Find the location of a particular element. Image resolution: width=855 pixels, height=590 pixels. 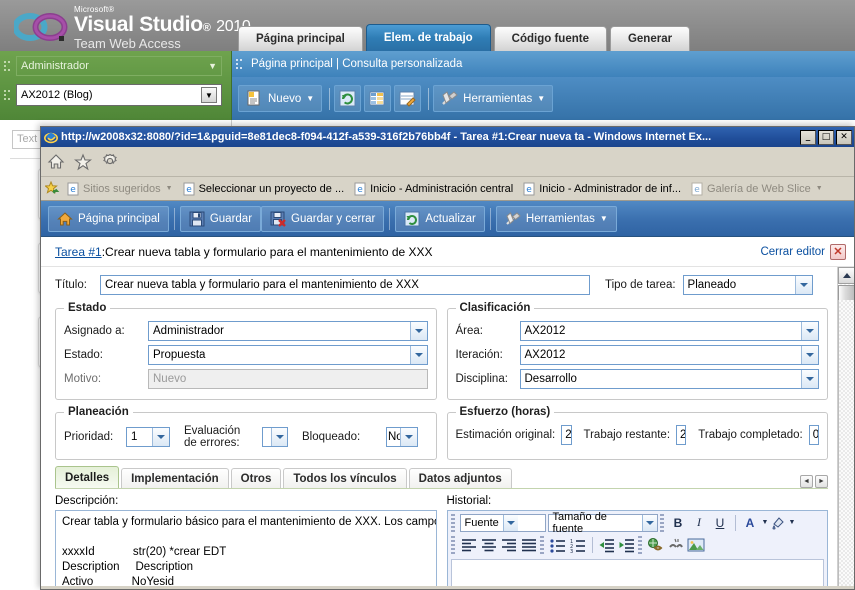

indent-icon is located at coordinates (627, 545).